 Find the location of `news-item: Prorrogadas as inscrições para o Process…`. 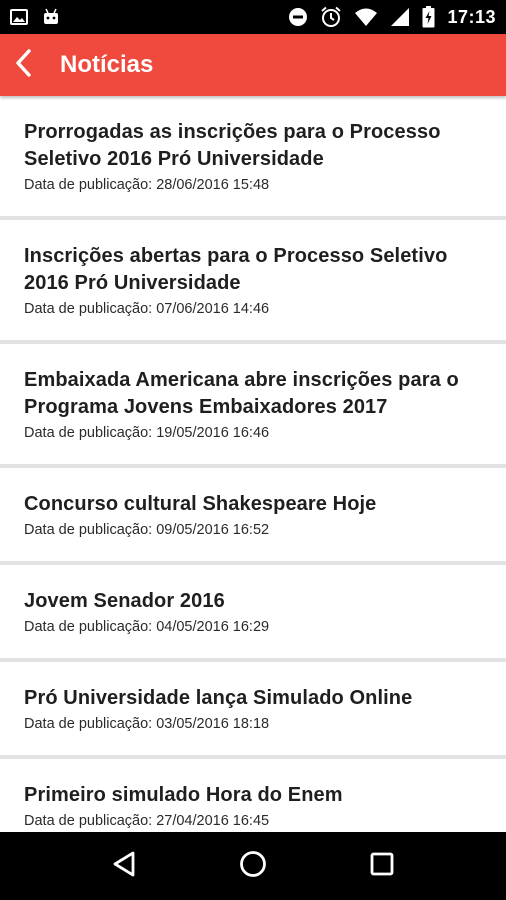

news-item: Prorrogadas as inscrições para o Process… is located at coordinates (253, 158).